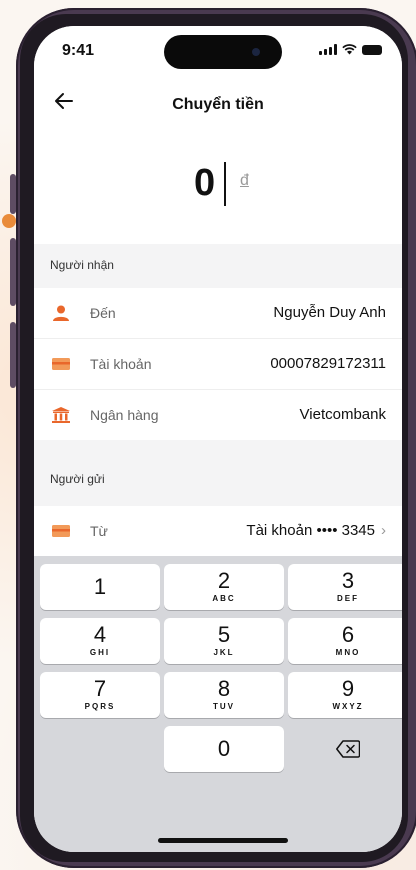 The width and height of the screenshot is (416, 870). I want to click on key-letters: JKL, so click(224, 652).